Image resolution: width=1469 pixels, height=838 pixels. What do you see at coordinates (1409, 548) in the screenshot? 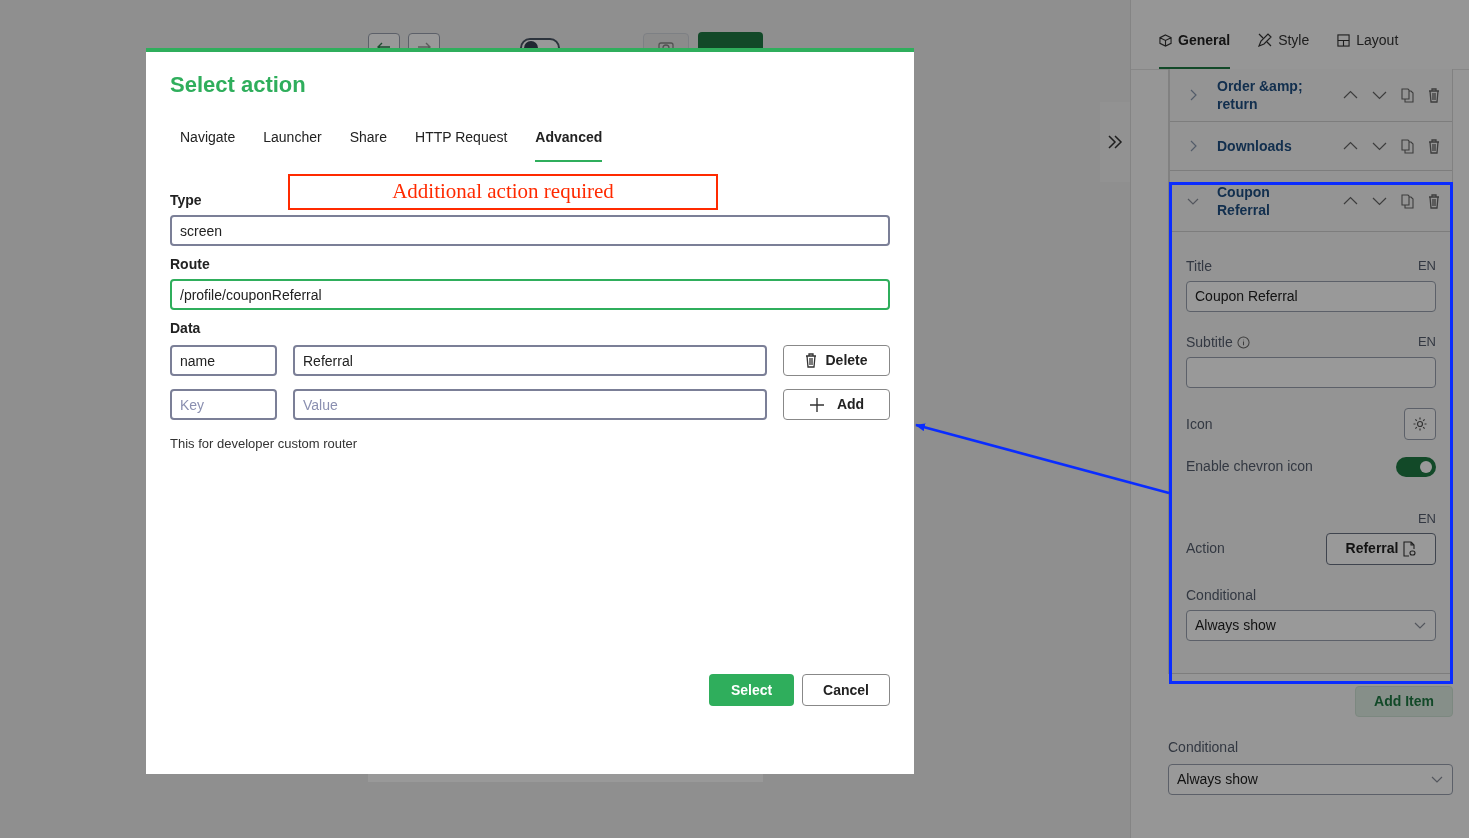
I see `document-link-icon` at bounding box center [1409, 548].